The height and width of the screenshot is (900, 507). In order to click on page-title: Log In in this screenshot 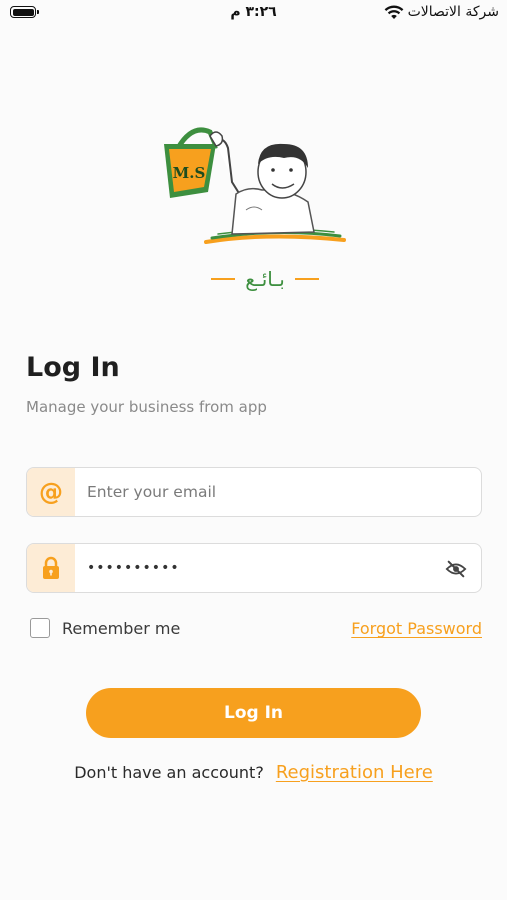, I will do `click(73, 367)`.